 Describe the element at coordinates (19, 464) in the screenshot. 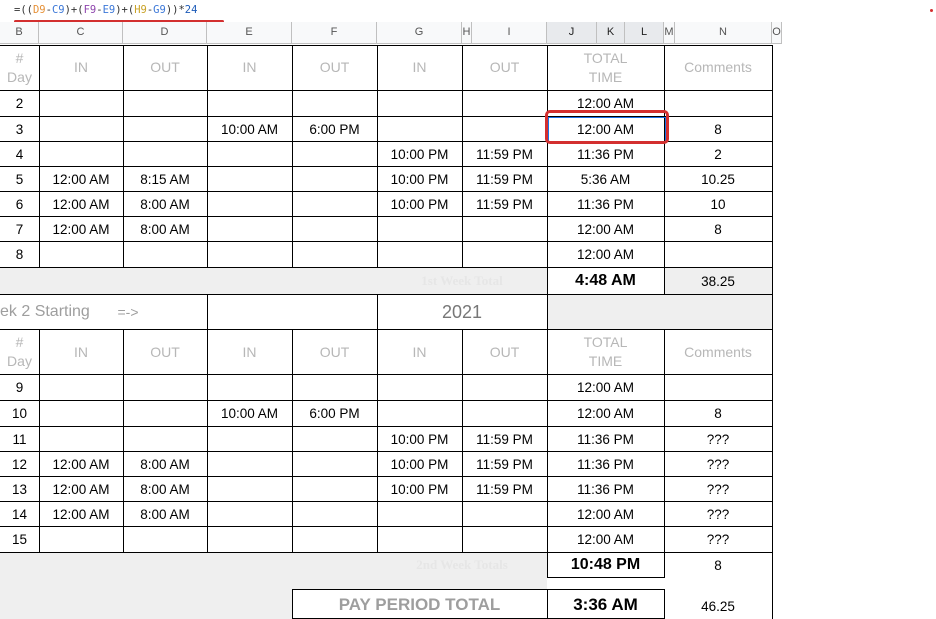

I see `day-cell: 12` at that location.